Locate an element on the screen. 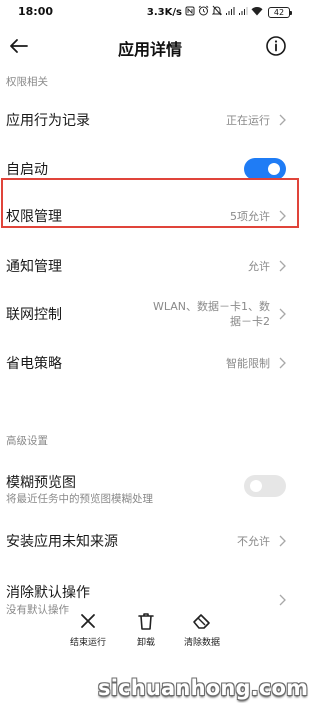  network-speed: 3.3K/s is located at coordinates (164, 12).